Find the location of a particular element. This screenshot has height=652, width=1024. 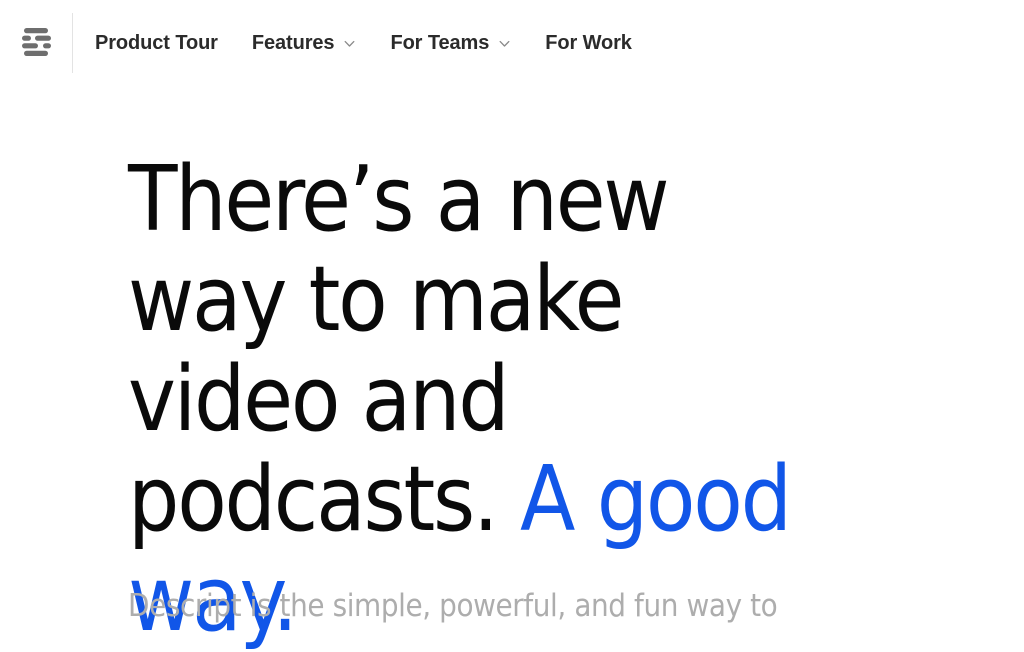

nav-item-for-work: For Work is located at coordinates (588, 43).